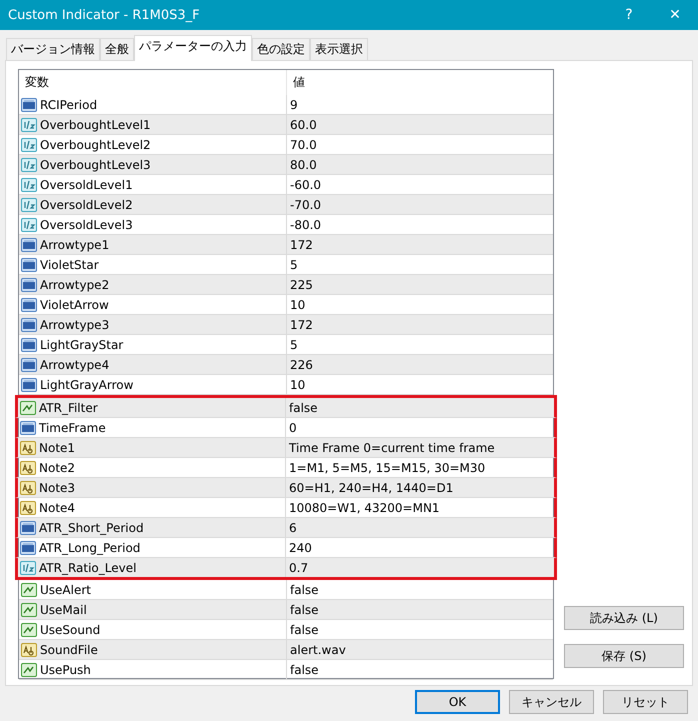  What do you see at coordinates (299, 82) in the screenshot?
I see `column-header: 値` at bounding box center [299, 82].